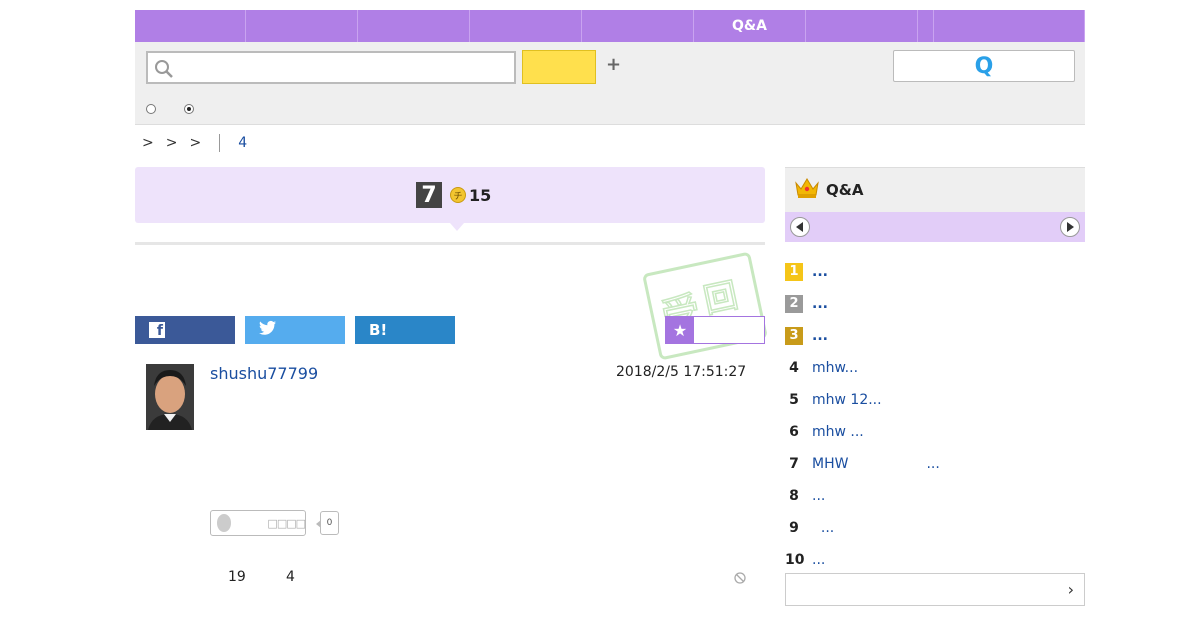 This screenshot has height=630, width=1200. What do you see at coordinates (935, 189) in the screenshot?
I see `ranking-header: Q&A` at bounding box center [935, 189].